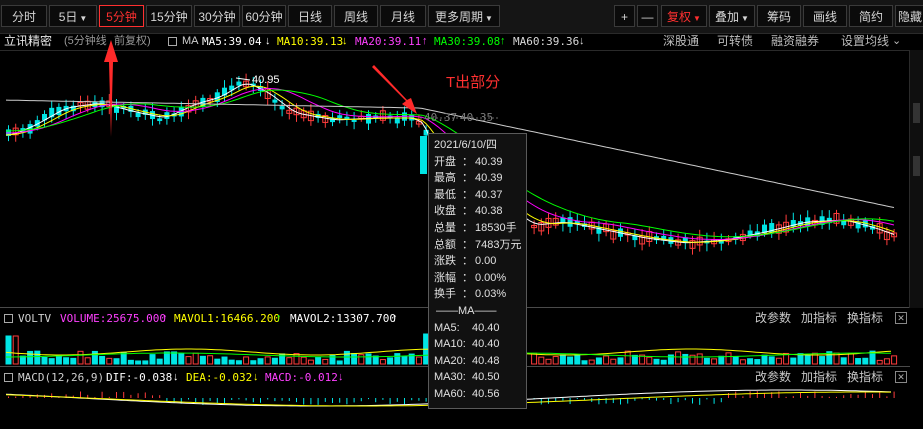  I want to click on tooltip-row: 最低 ： 40.37, so click(480, 195).